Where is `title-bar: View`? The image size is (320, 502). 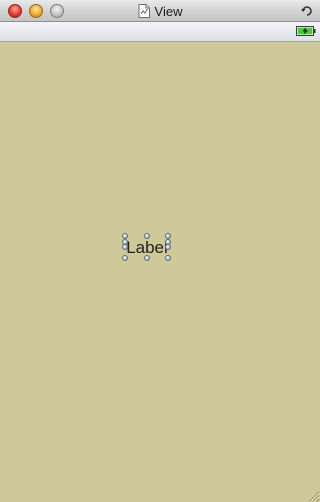 title-bar: View is located at coordinates (160, 11).